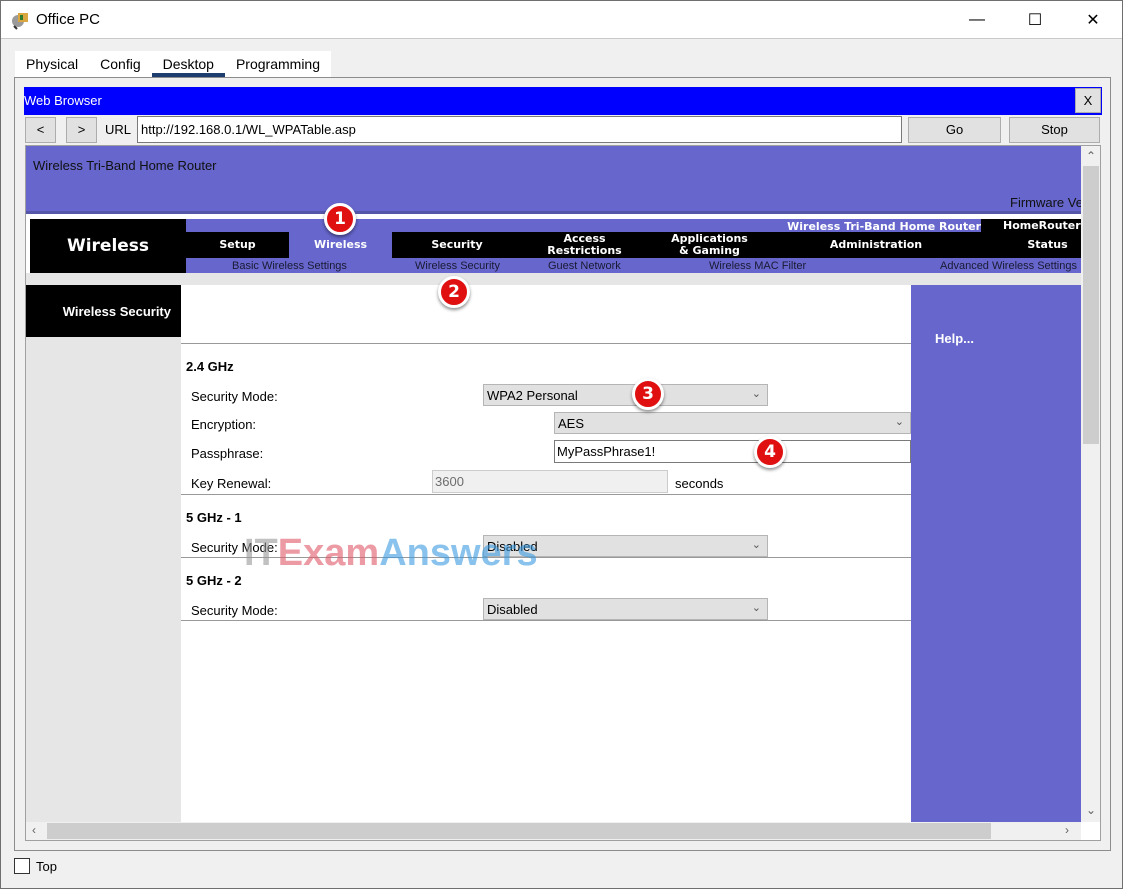 Image resolution: width=1123 pixels, height=889 pixels. I want to click on url-label: URL, so click(118, 129).